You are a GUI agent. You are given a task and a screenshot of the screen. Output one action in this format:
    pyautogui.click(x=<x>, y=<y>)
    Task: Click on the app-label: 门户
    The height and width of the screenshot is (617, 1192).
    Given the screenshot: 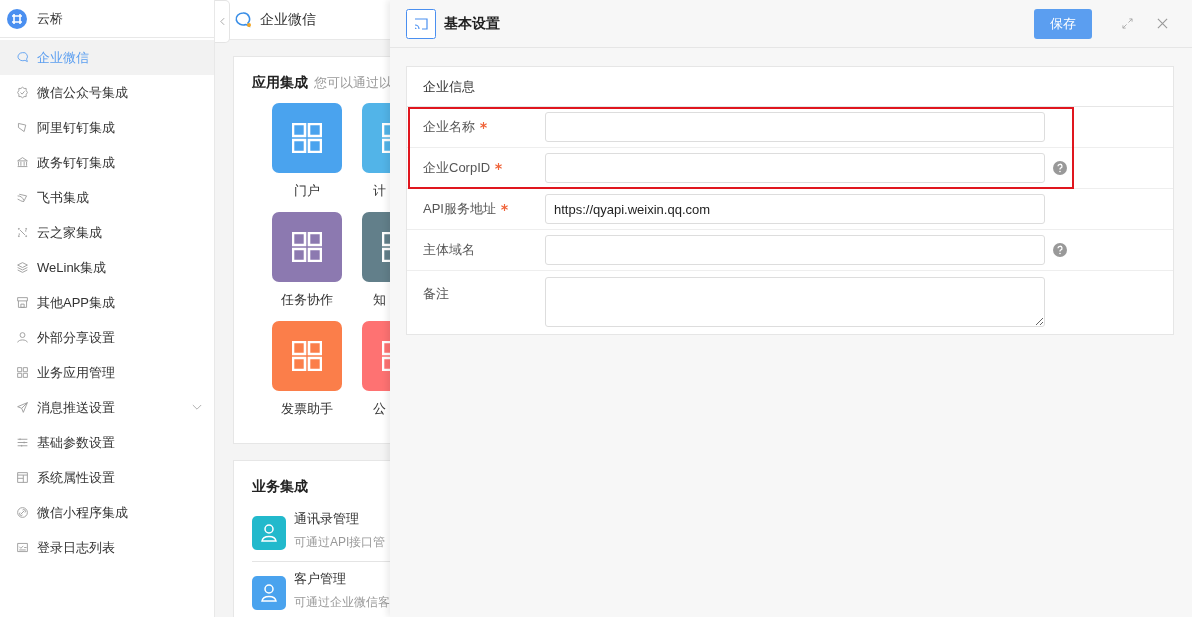 What is the action you would take?
    pyautogui.click(x=307, y=191)
    